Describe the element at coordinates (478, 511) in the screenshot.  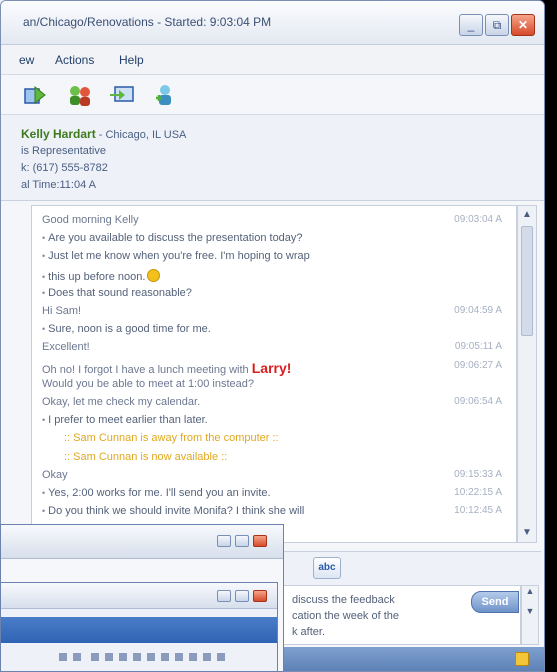
I see `message-timestamp: 10:12:45 A` at that location.